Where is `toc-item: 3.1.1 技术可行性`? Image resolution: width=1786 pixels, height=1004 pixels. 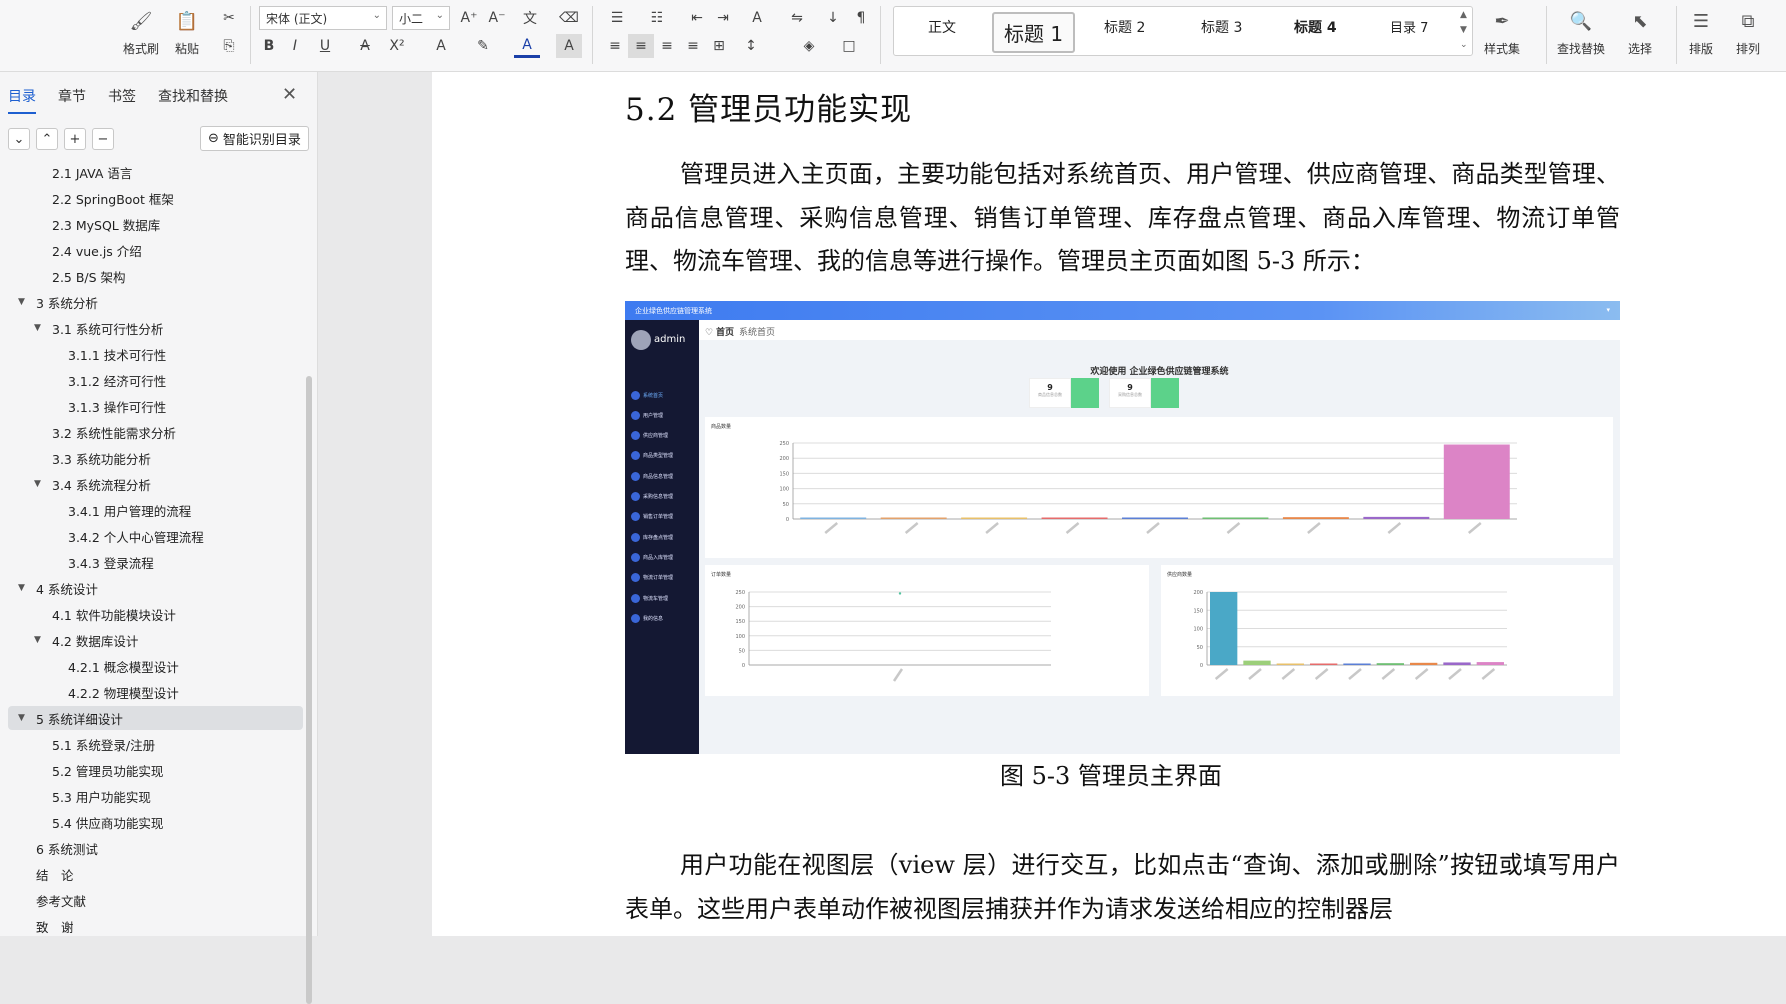
toc-item: 3.1.1 技术可行性 is located at coordinates (150, 354).